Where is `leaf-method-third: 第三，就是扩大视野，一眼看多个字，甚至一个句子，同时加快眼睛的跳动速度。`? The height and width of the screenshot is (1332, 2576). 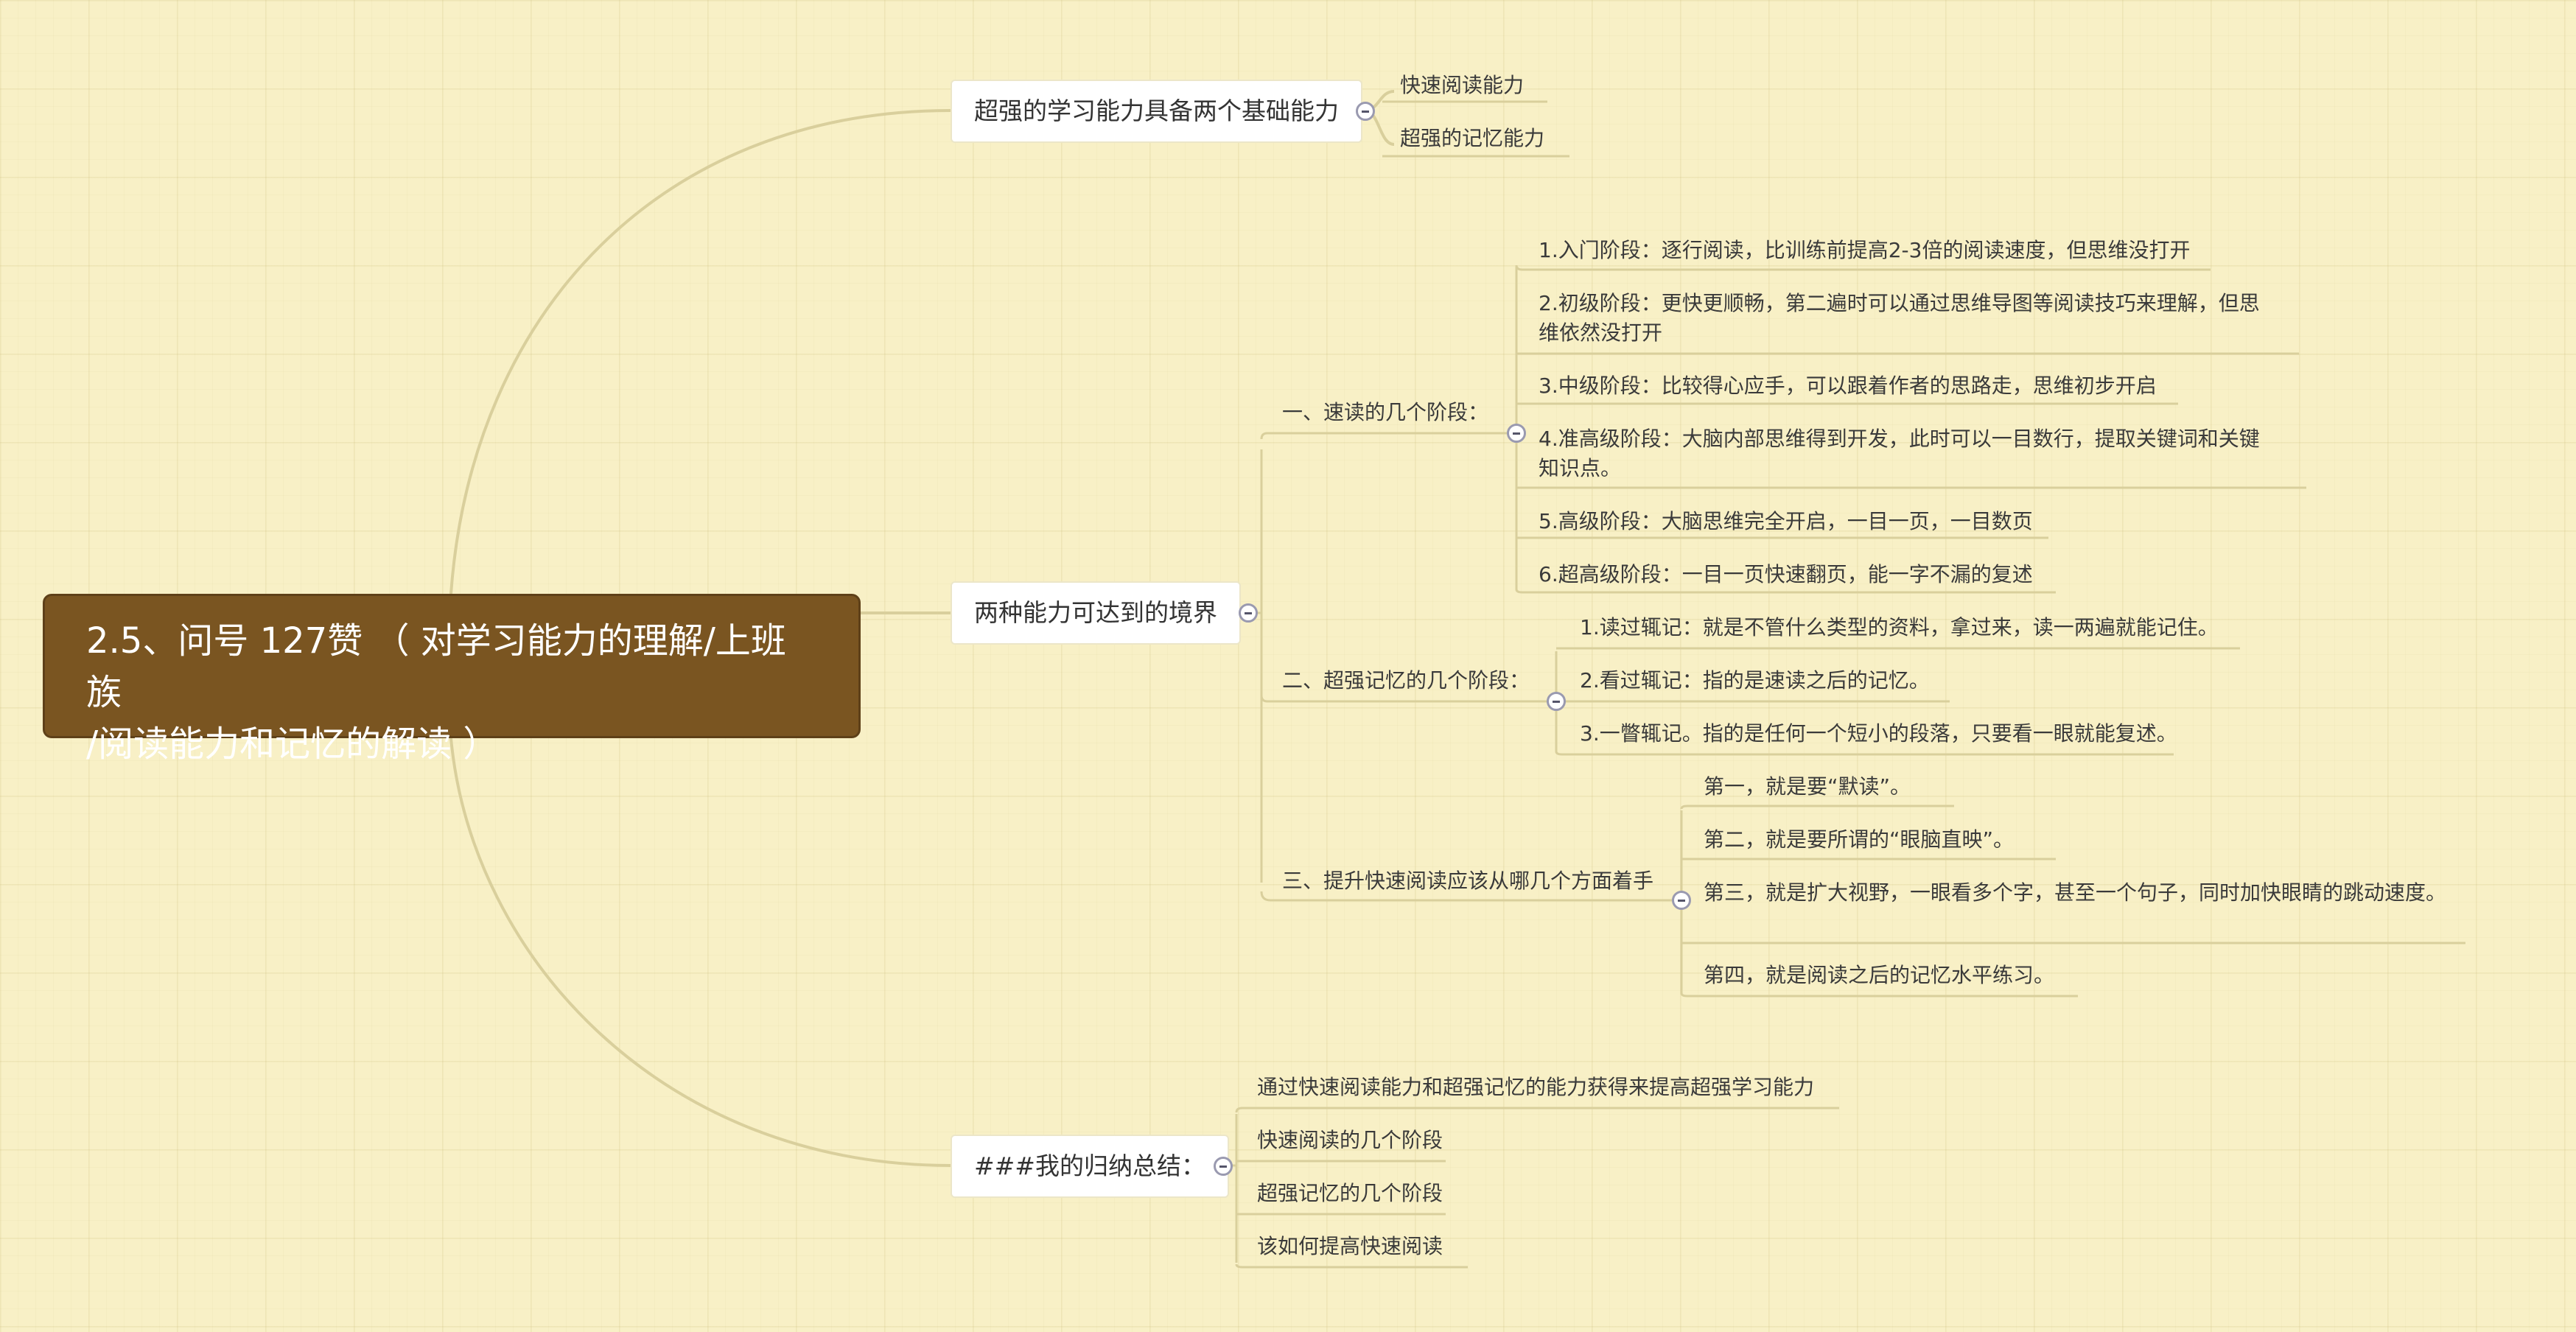 leaf-method-third: 第三，就是扩大视野，一眼看多个字，甚至一个句子，同时加快眼睛的跳动速度。 is located at coordinates (2076, 893).